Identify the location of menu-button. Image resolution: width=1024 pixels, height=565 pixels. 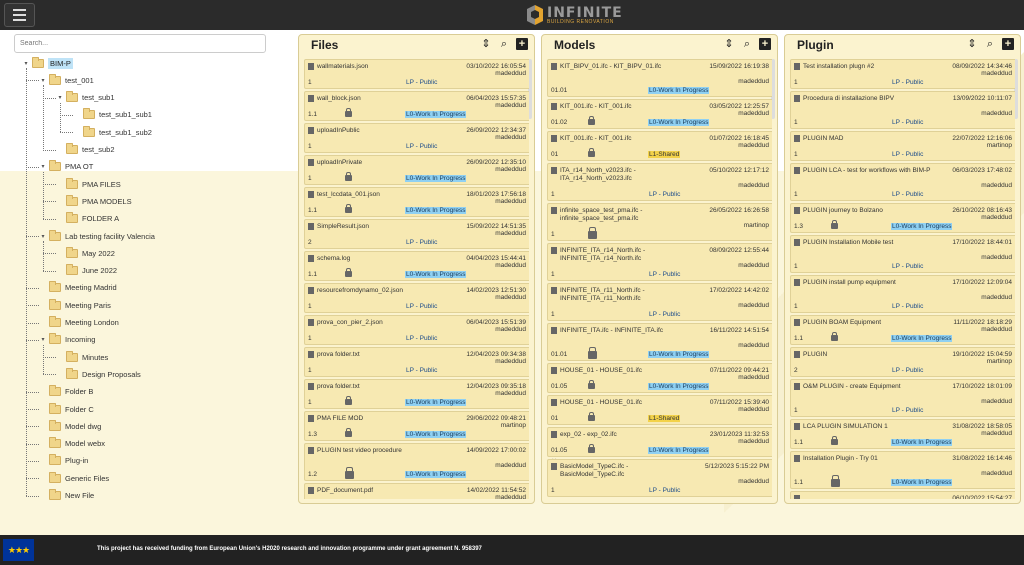
(19, 15).